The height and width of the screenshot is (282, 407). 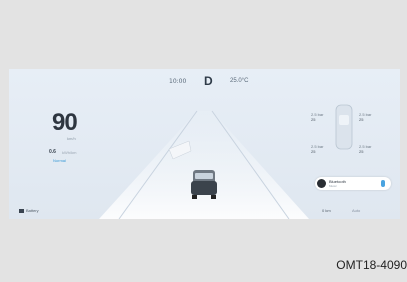 What do you see at coordinates (317, 149) in the screenshot?
I see `tire-rear-left: 2.5 bar 25` at bounding box center [317, 149].